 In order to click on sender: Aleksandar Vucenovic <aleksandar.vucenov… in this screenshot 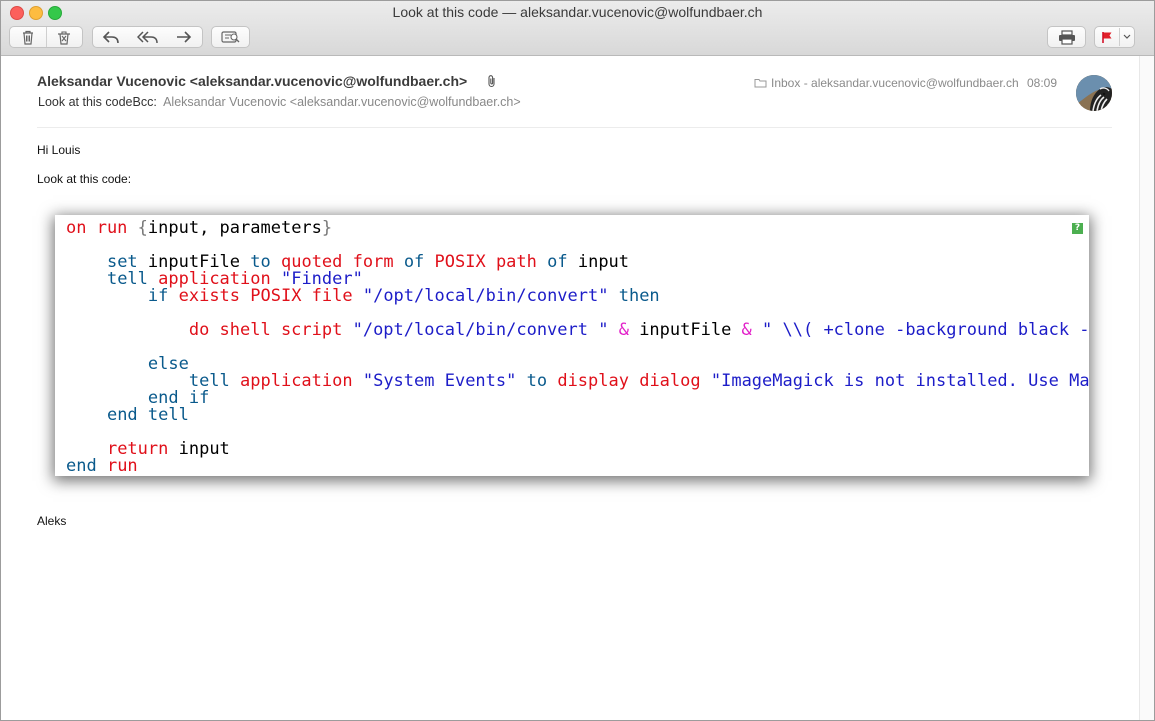, I will do `click(252, 81)`.